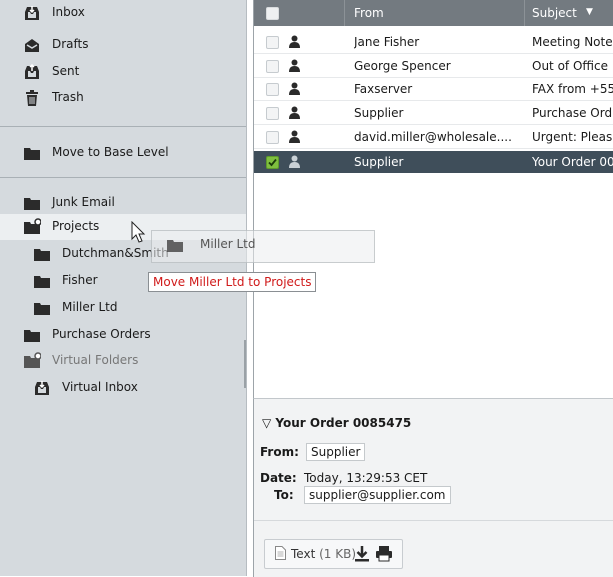 The image size is (613, 577). What do you see at coordinates (232, 282) in the screenshot?
I see `drop-tooltip: Move Miller Ltd to Projects` at bounding box center [232, 282].